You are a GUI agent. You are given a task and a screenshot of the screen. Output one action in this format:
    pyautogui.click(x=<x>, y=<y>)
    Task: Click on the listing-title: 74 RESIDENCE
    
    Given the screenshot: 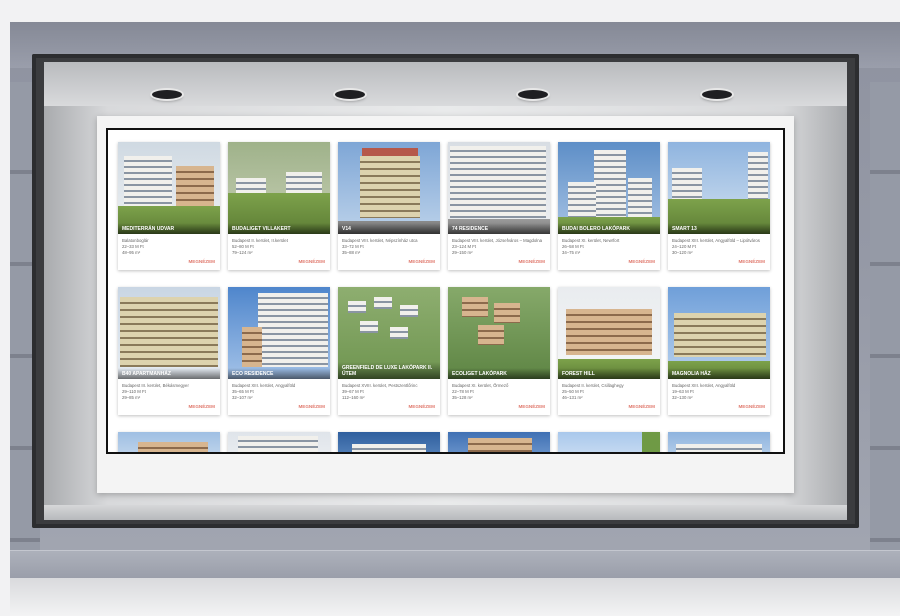 What is the action you would take?
    pyautogui.click(x=499, y=228)
    